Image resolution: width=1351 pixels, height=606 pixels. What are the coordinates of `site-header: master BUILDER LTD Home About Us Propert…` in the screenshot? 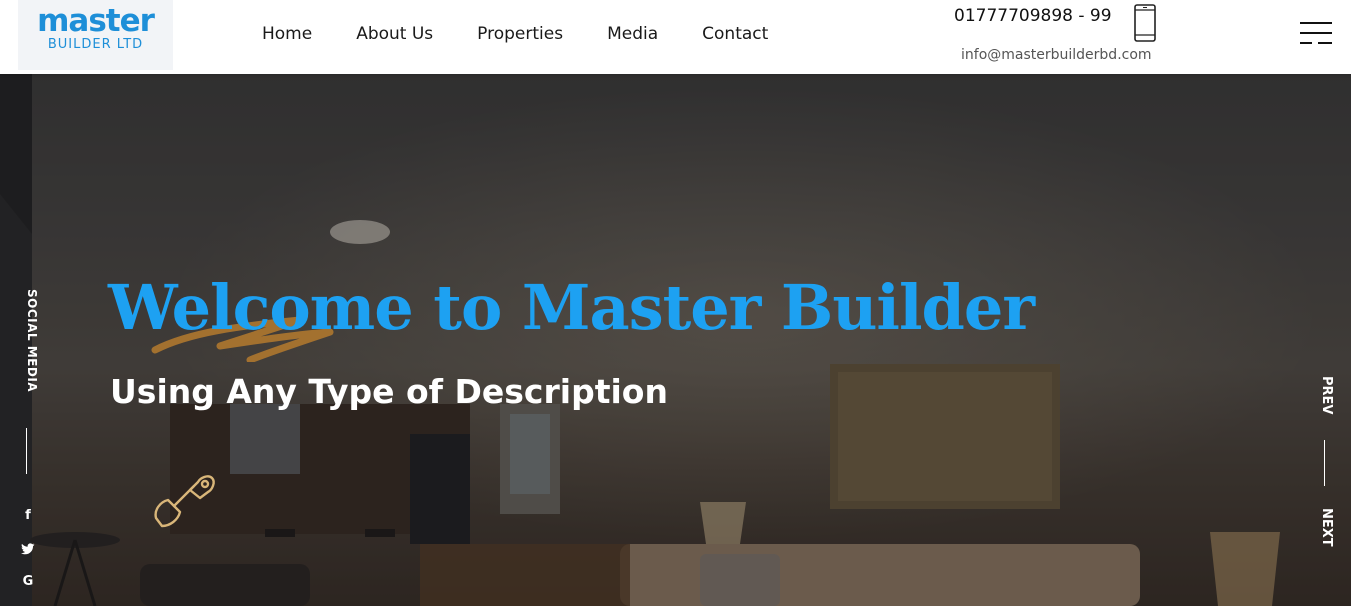 It's located at (675, 37).